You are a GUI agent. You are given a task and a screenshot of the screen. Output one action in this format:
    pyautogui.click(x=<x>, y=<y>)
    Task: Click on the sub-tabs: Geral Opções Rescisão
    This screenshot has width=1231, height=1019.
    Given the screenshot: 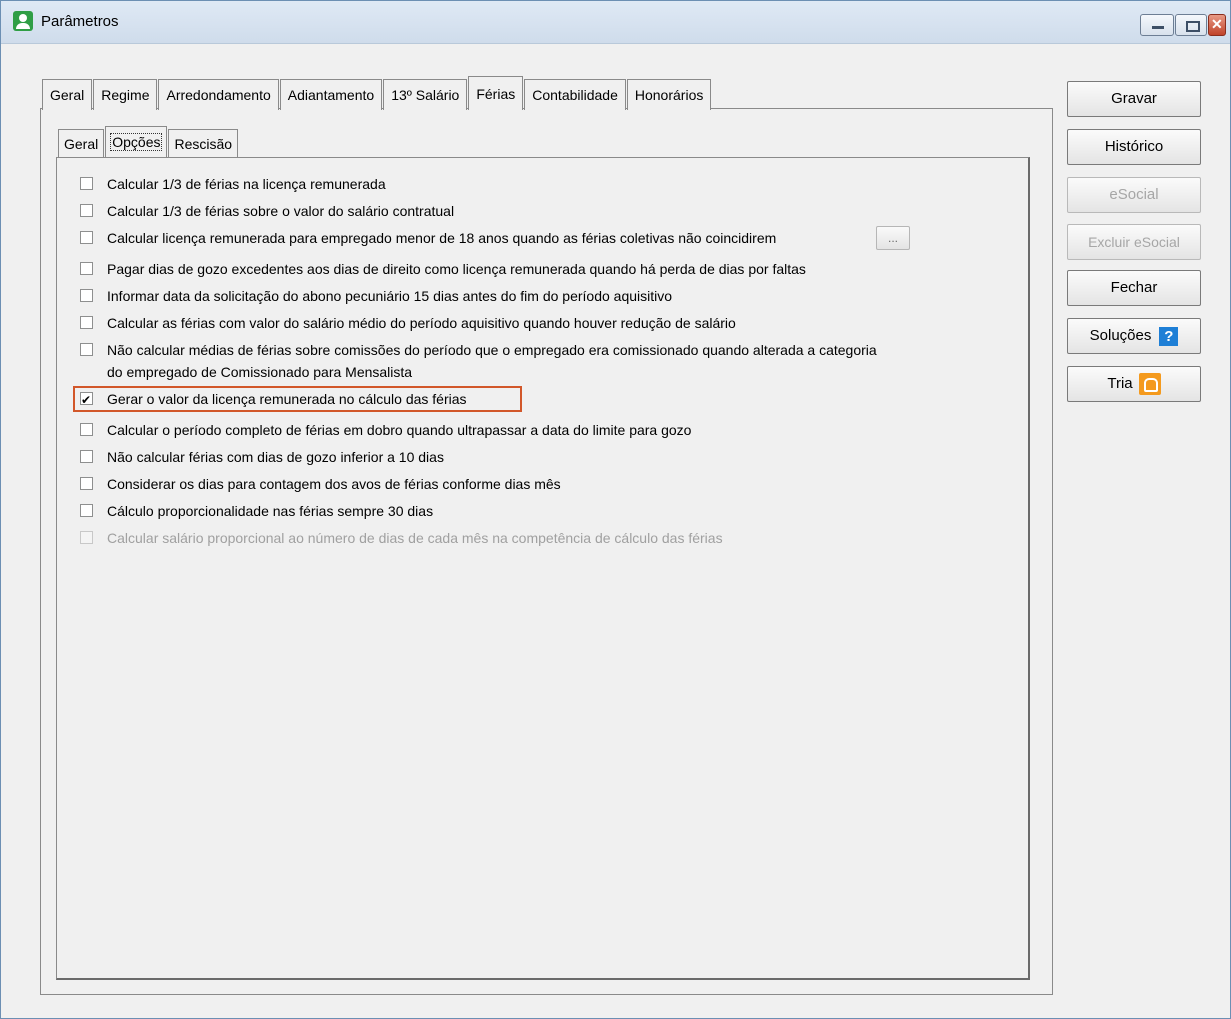 What is the action you would take?
    pyautogui.click(x=148, y=142)
    